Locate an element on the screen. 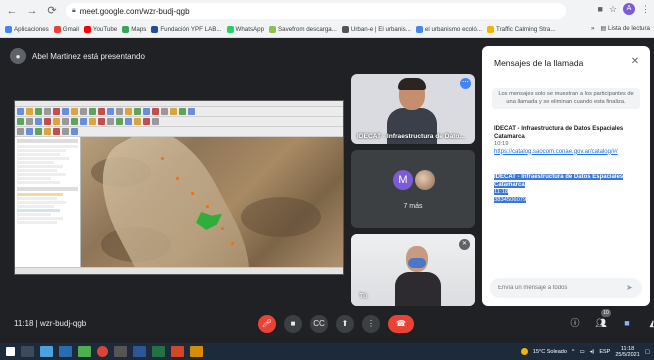 This screenshot has width=654, height=360. bookmarks-more-button: » is located at coordinates (592, 28).